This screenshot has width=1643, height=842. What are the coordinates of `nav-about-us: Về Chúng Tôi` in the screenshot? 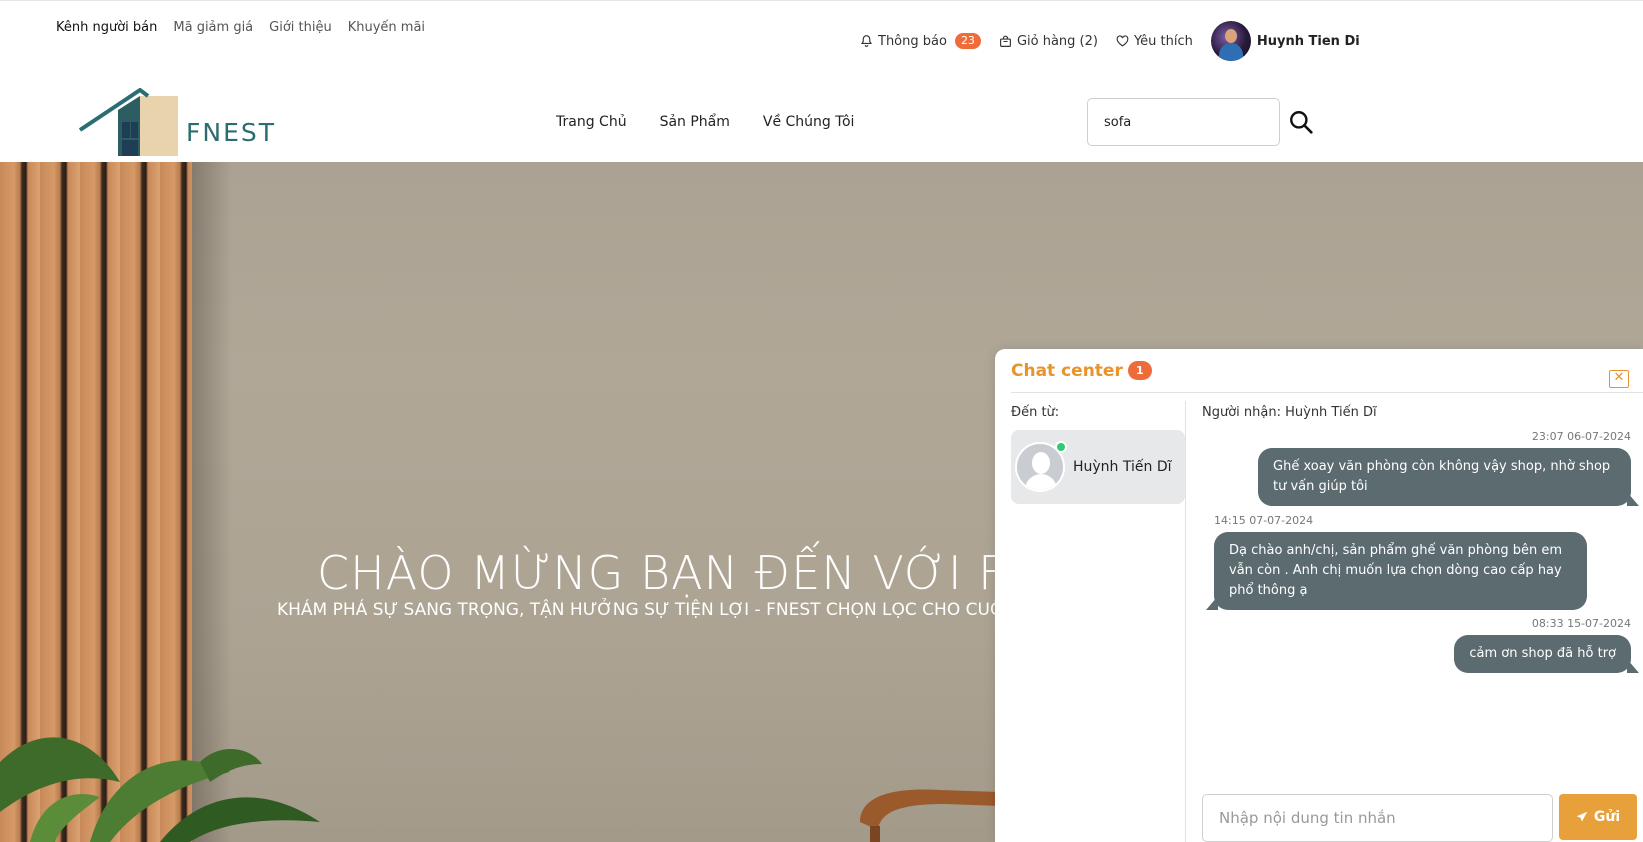 It's located at (809, 122).